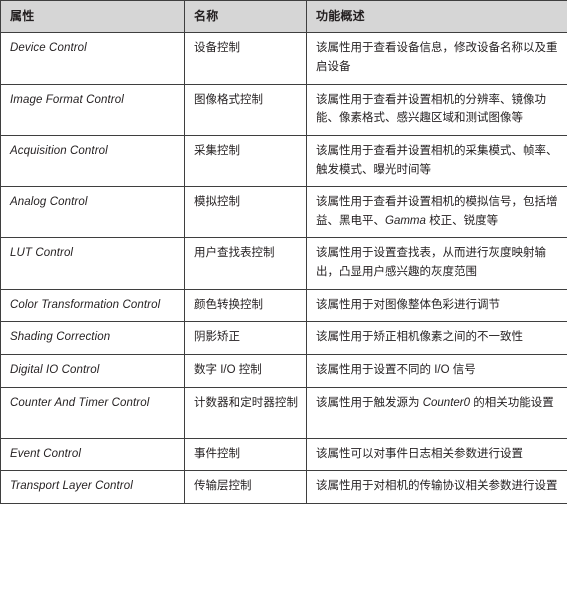 The height and width of the screenshot is (614, 567). Describe the element at coordinates (92, 454) in the screenshot. I see `cell-attribute: Event Control` at that location.